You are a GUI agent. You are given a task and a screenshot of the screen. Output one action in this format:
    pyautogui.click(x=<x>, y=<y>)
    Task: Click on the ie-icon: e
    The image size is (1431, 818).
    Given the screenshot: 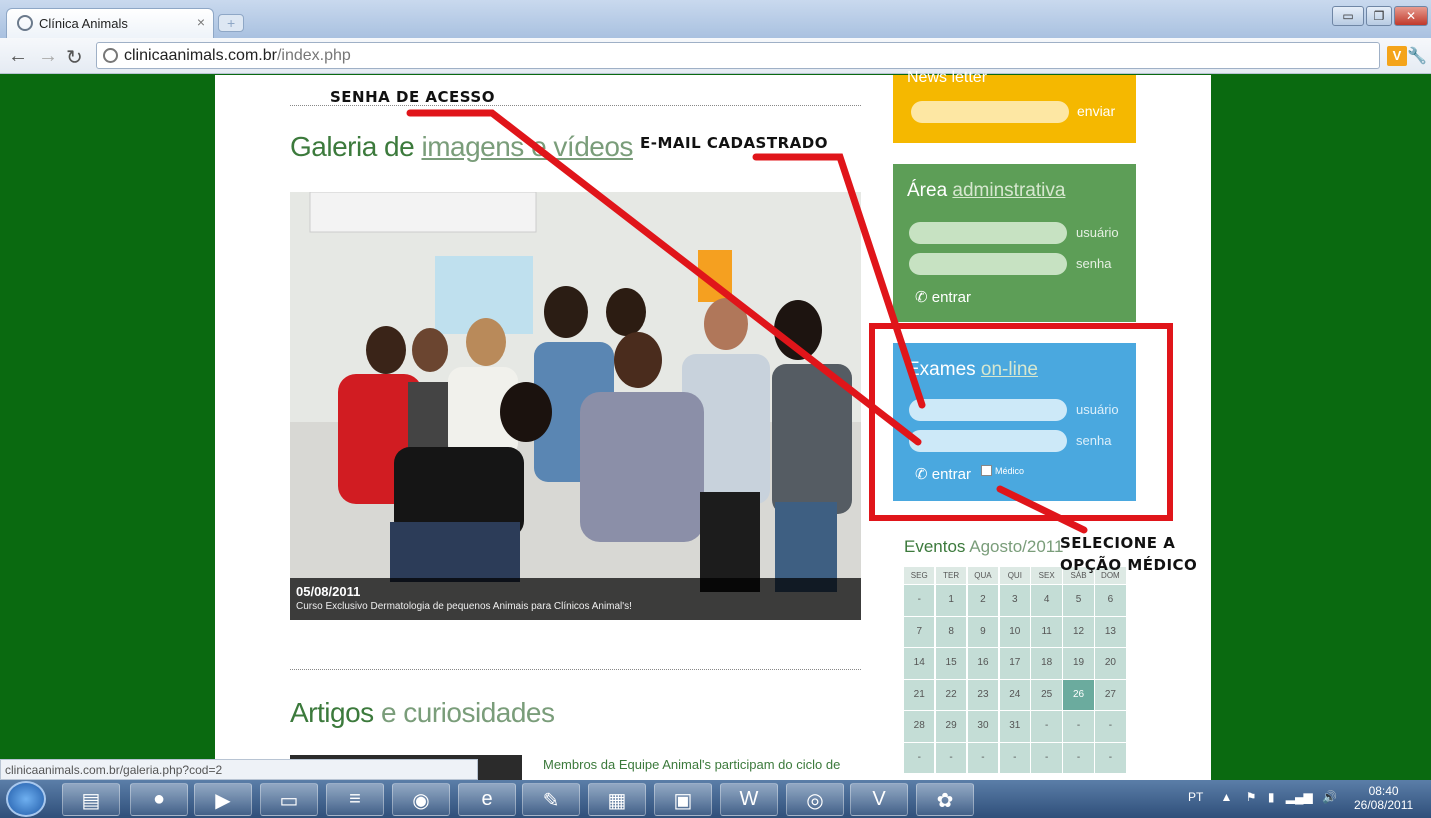 What is the action you would take?
    pyautogui.click(x=487, y=799)
    